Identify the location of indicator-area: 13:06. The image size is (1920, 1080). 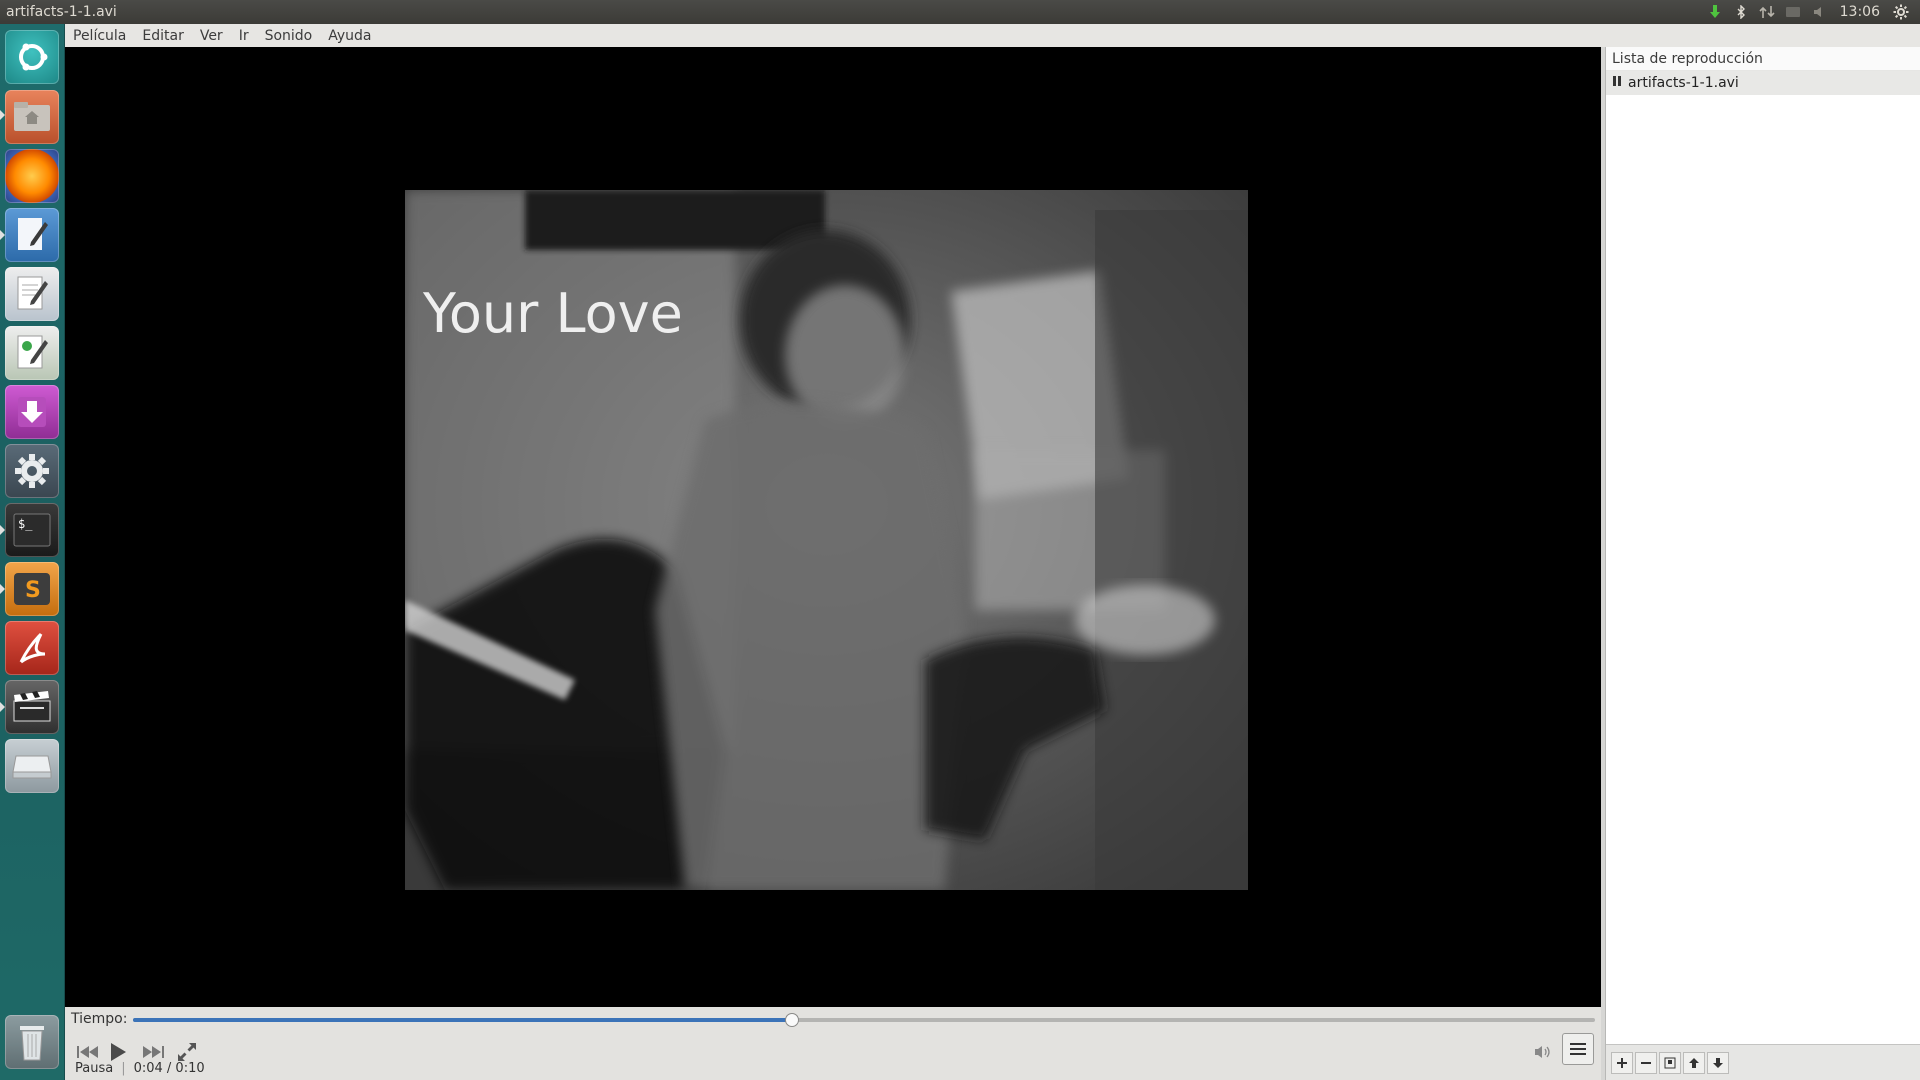
(1811, 12).